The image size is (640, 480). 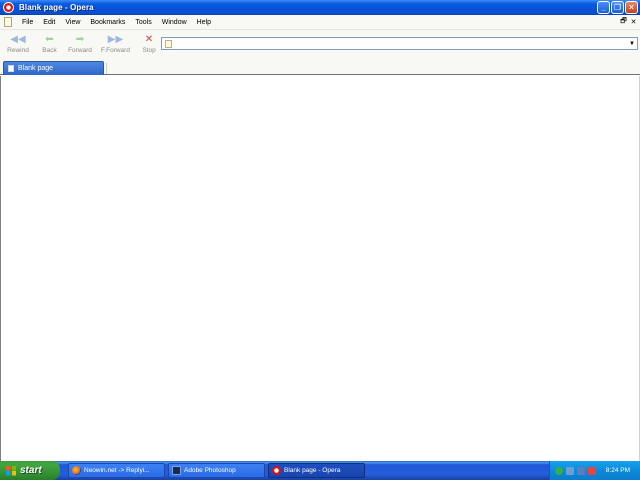 What do you see at coordinates (56, 7) in the screenshot?
I see `window-title: Blank page - Opera` at bounding box center [56, 7].